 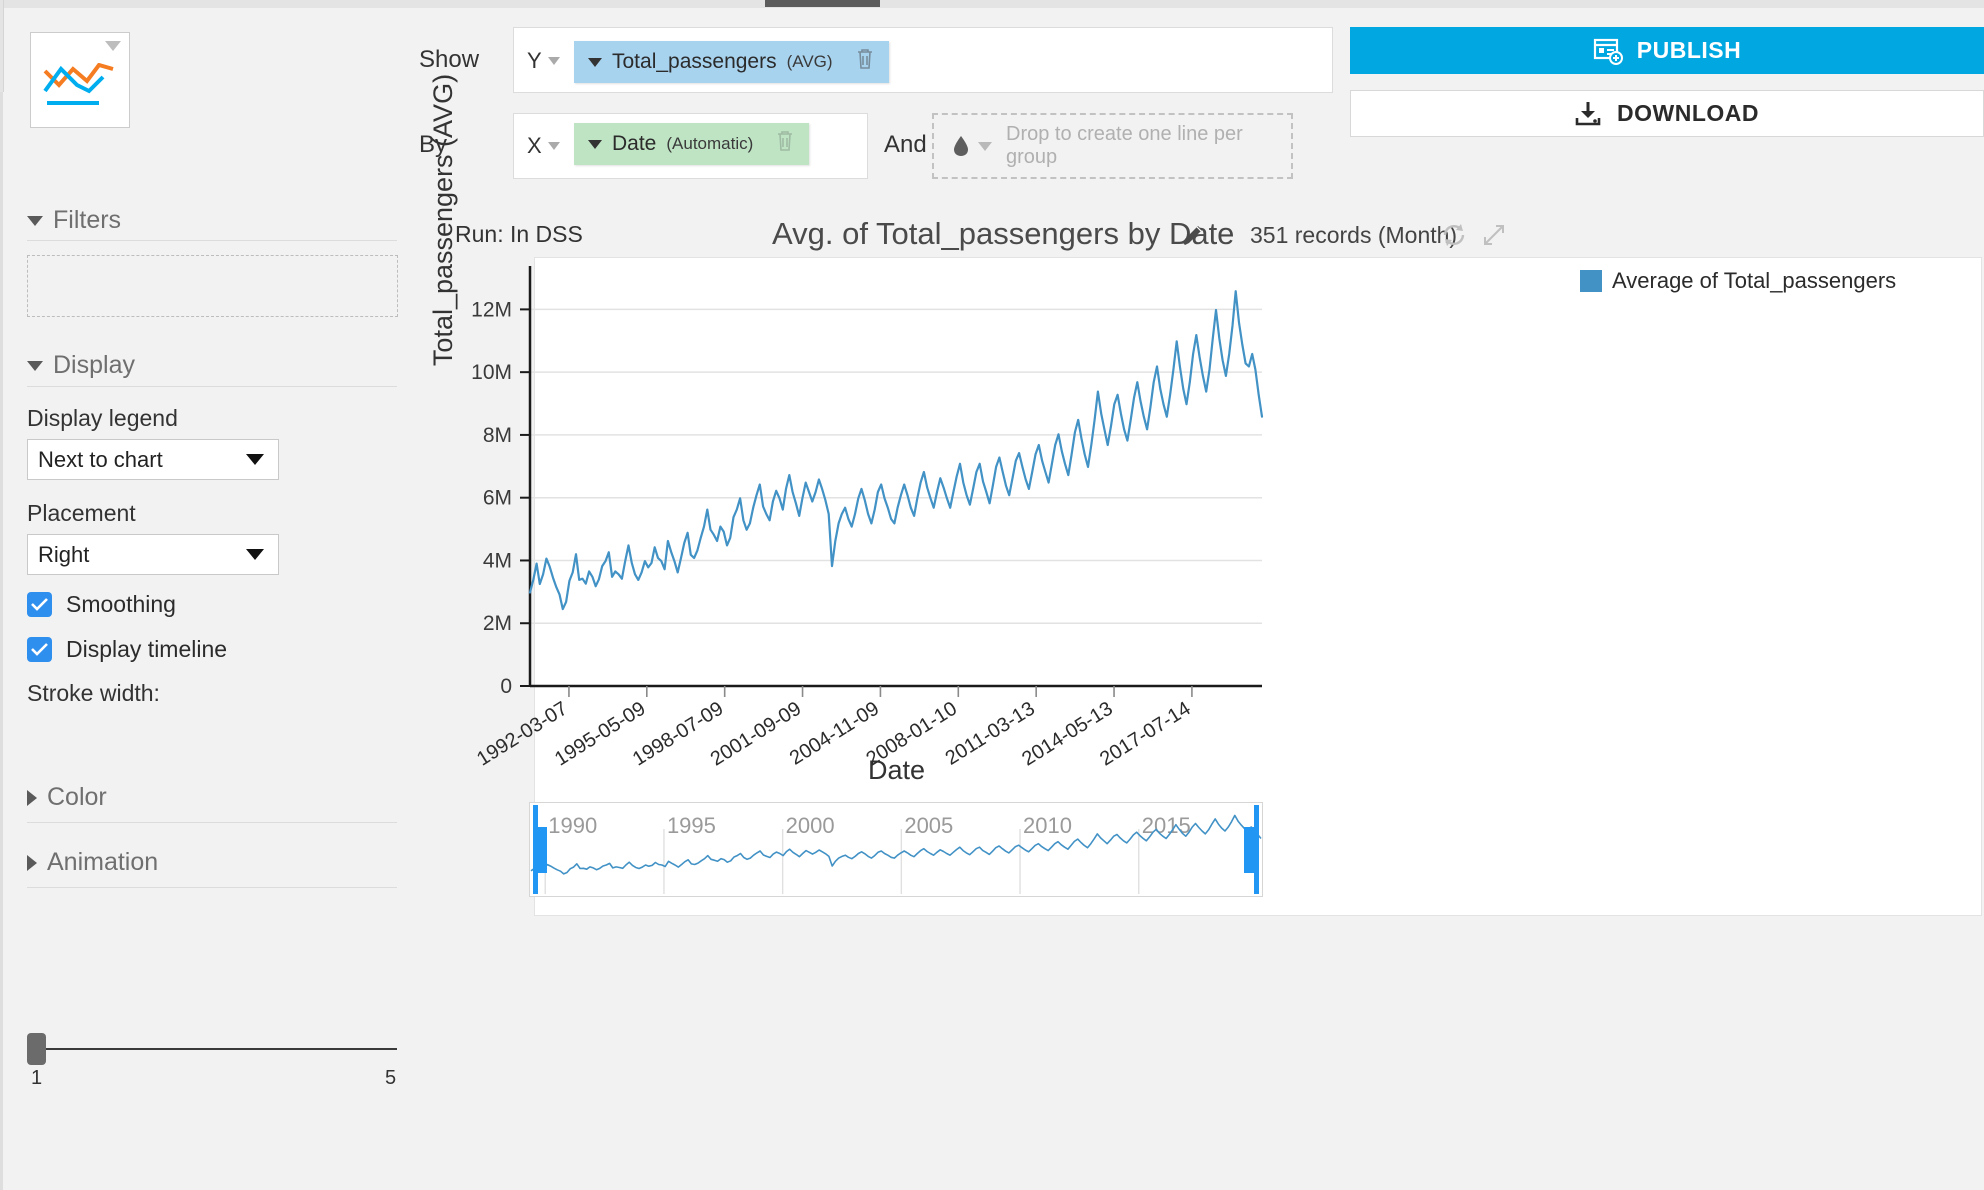 I want to click on svg-text: 8M, so click(x=497, y=435).